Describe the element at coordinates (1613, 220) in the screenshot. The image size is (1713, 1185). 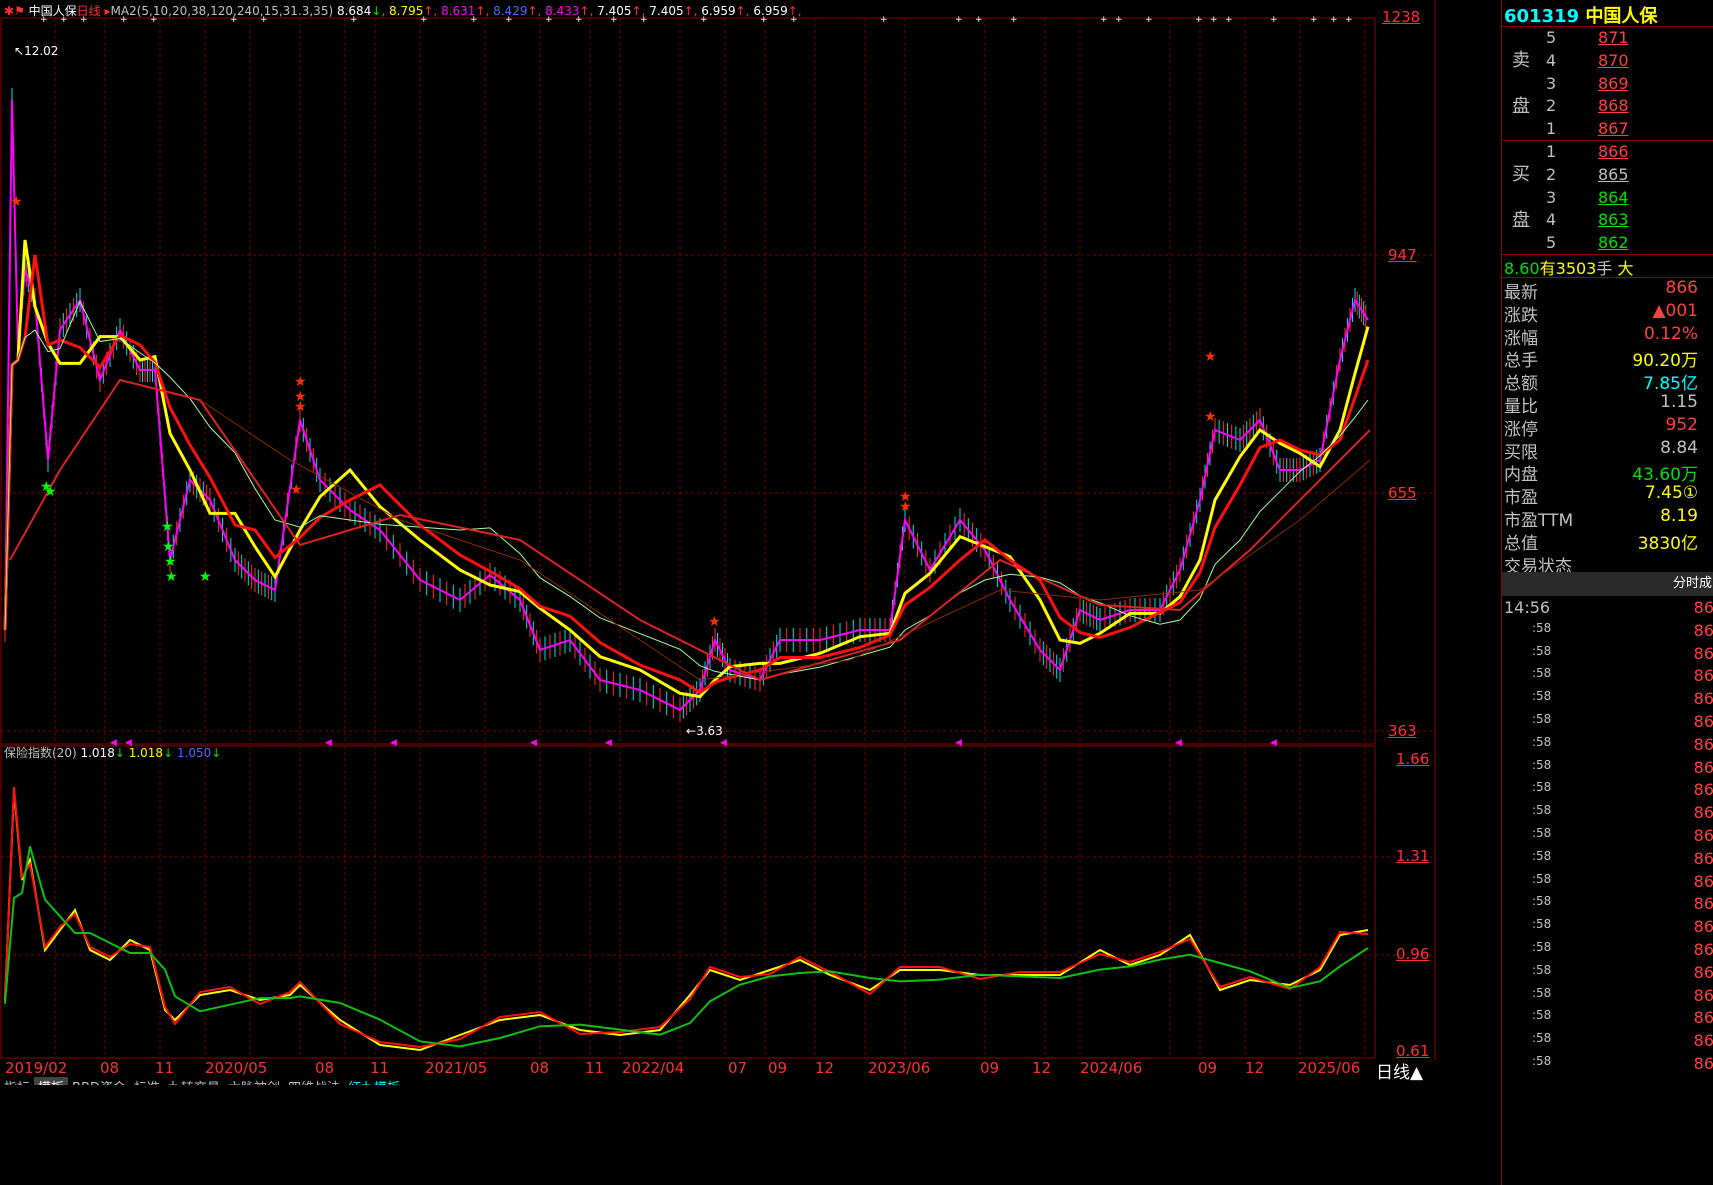
I see `order-price: 863` at that location.